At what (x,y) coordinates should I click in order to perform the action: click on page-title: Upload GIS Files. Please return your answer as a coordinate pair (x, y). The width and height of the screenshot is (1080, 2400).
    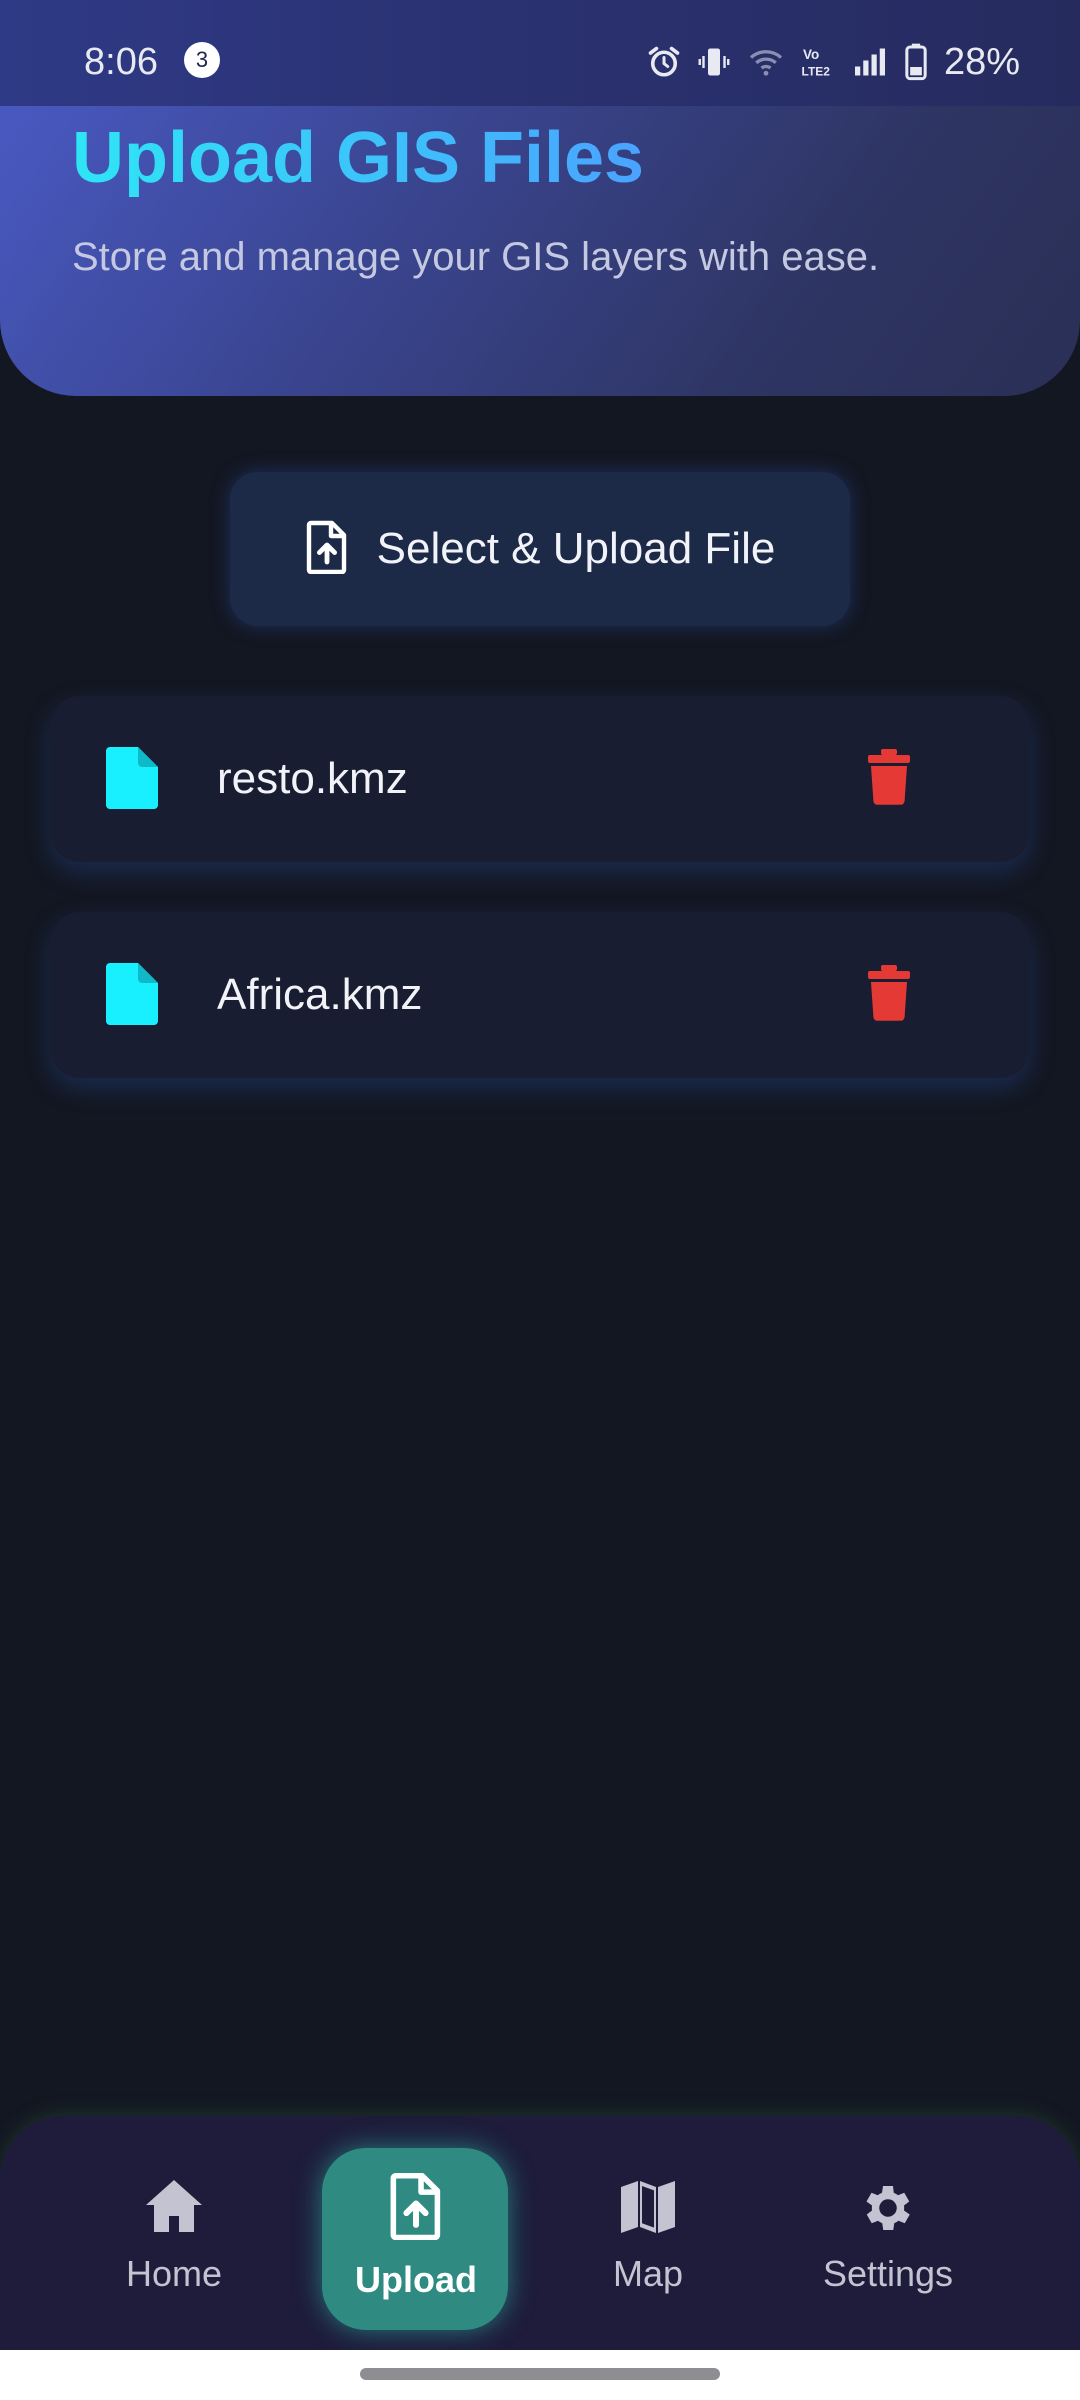
    Looking at the image, I should click on (358, 158).